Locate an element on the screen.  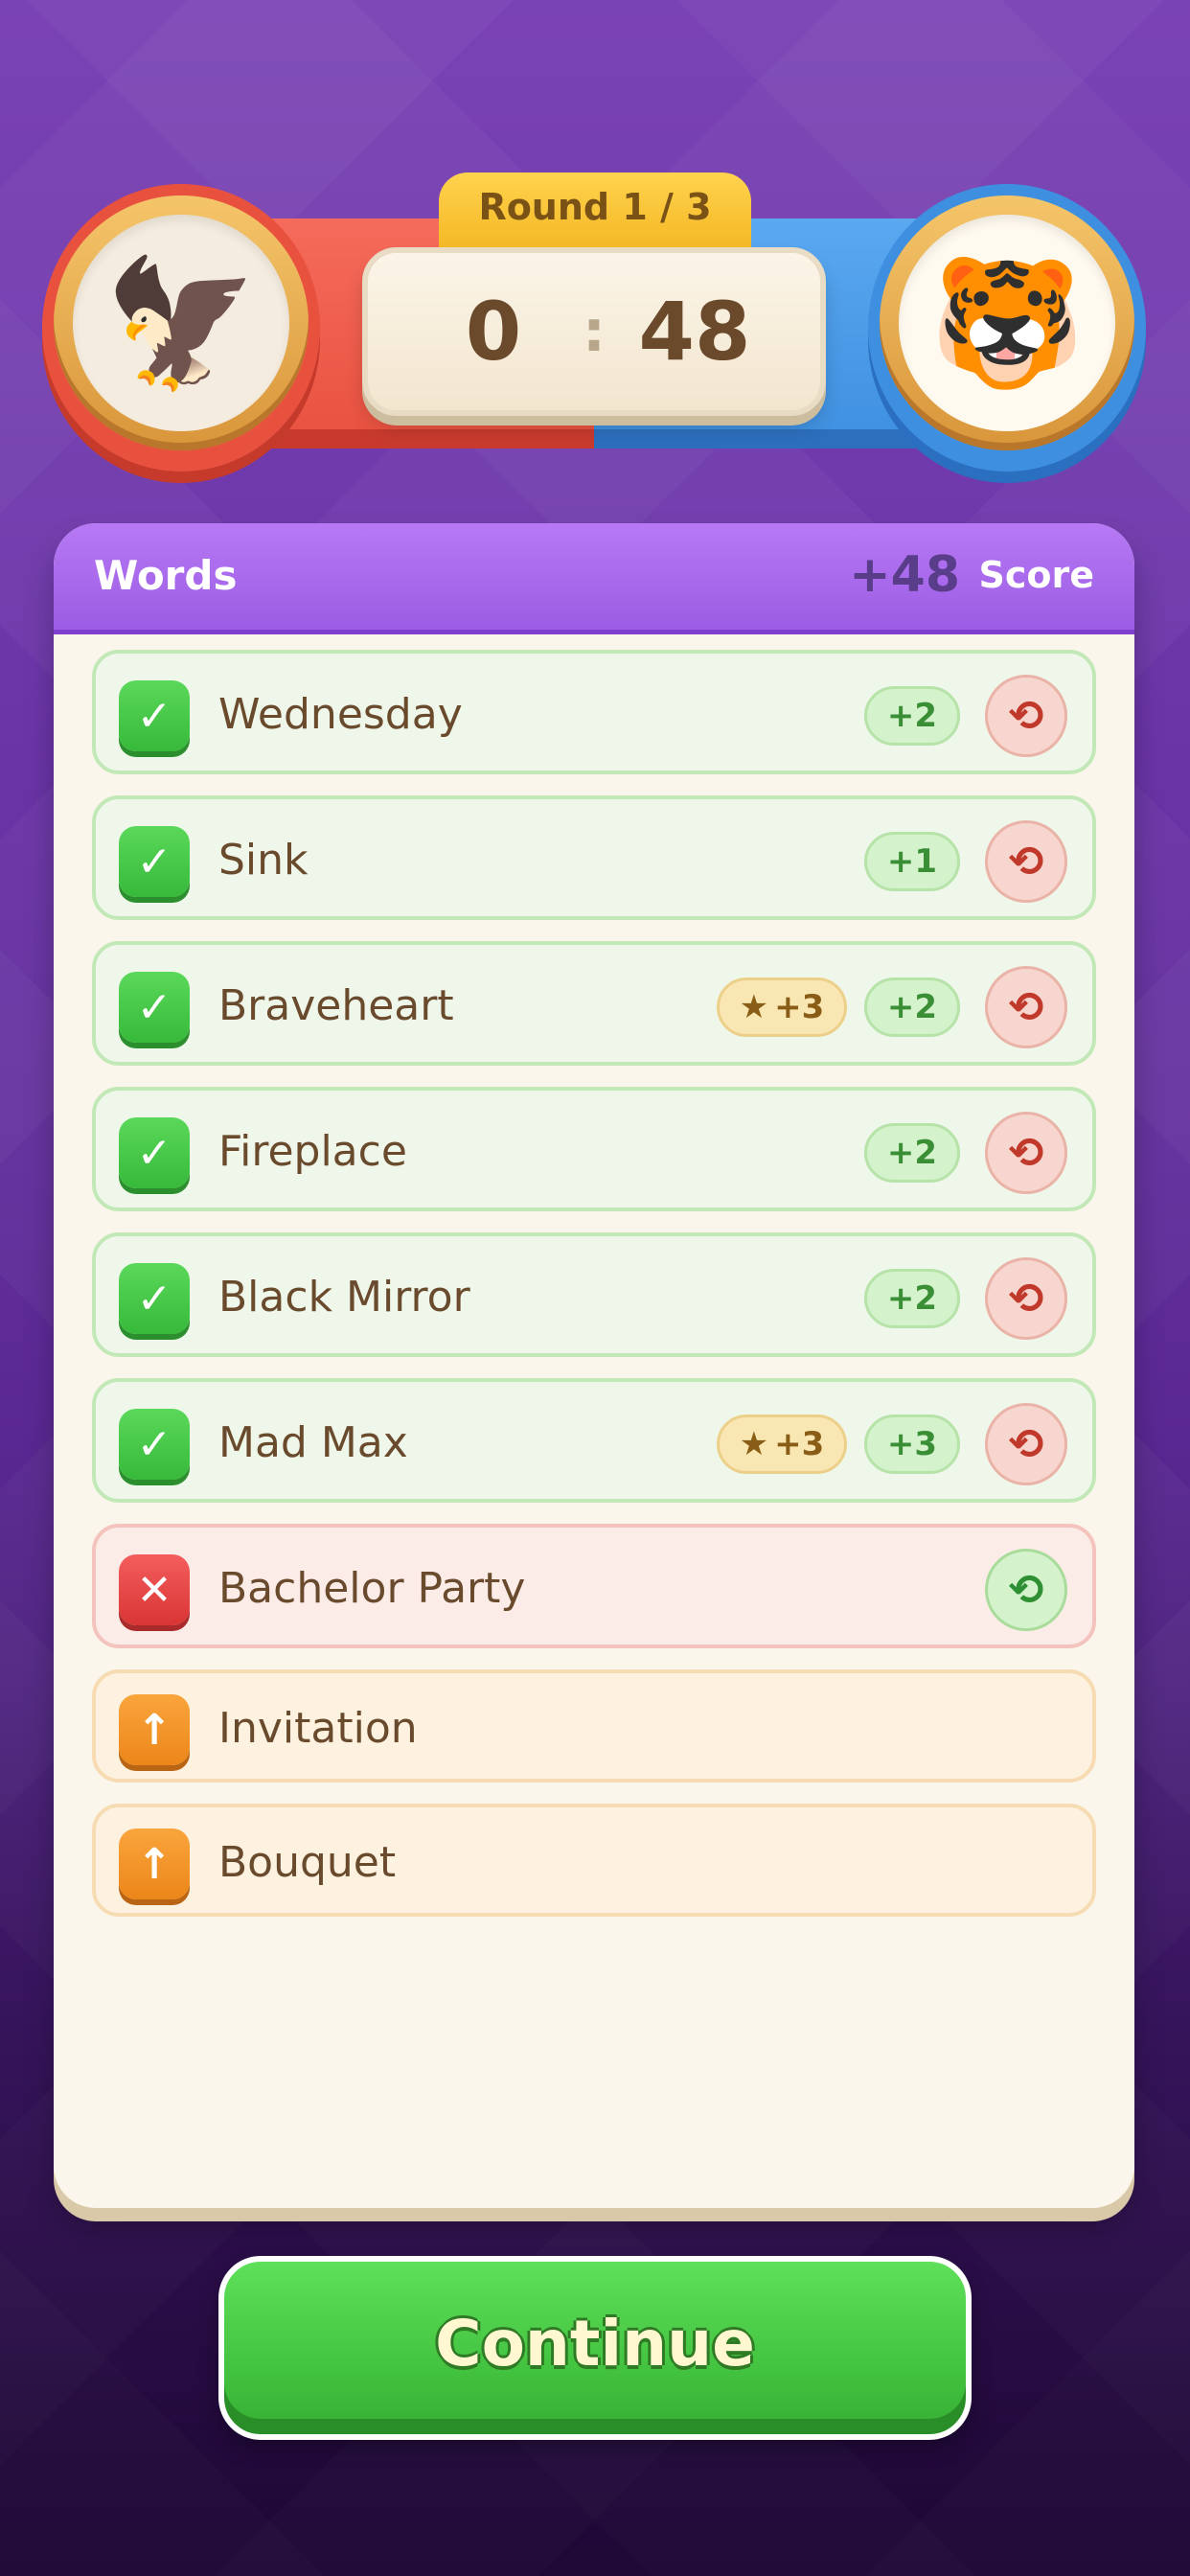
player-left-avatar-frame: 🦅 is located at coordinates (181, 328).